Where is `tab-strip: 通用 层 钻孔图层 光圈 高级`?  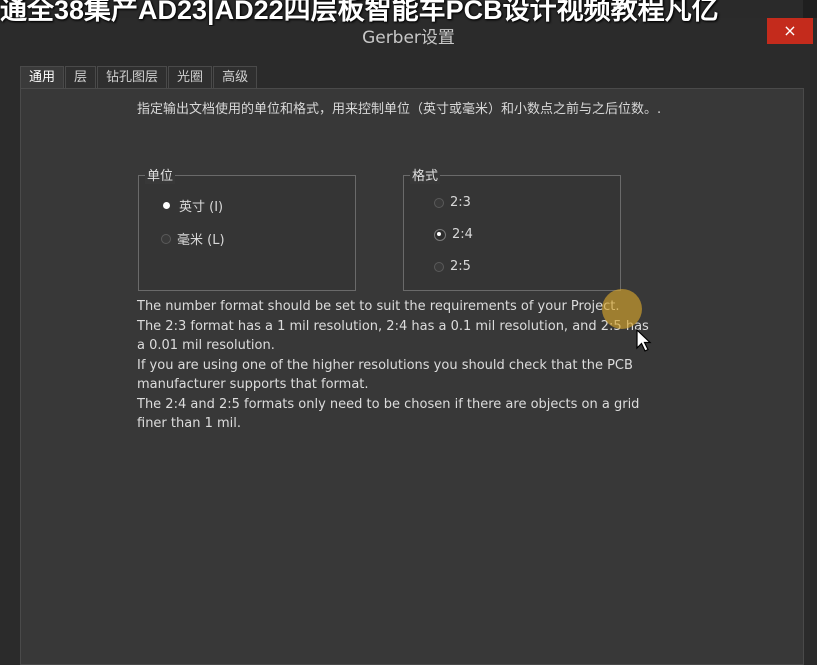 tab-strip: 通用 层 钻孔图层 光圈 高级 is located at coordinates (139, 77).